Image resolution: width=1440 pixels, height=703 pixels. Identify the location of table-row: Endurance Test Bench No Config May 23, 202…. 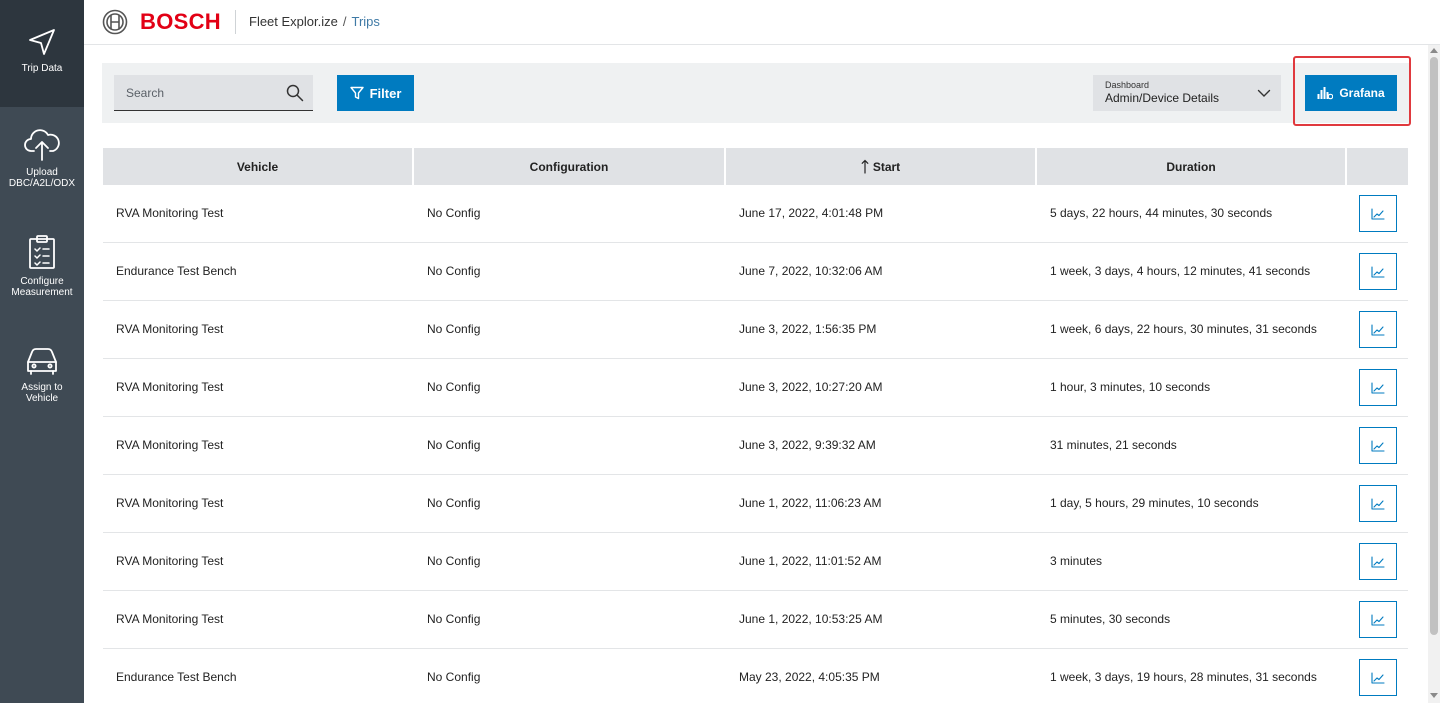
(755, 676).